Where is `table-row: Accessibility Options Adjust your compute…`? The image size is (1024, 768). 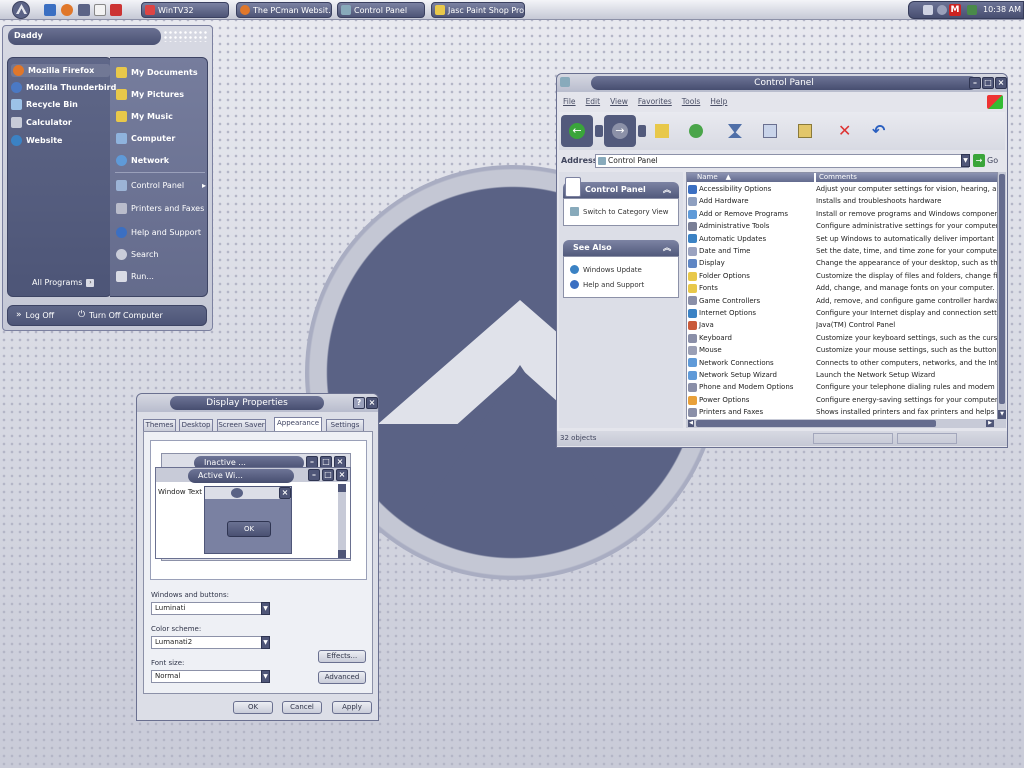
table-row: Accessibility Options Adjust your compute… is located at coordinates (842, 189).